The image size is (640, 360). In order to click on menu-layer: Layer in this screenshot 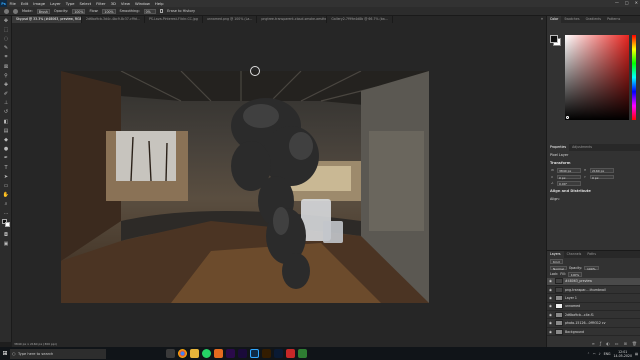, I will do `click(56, 3)`.